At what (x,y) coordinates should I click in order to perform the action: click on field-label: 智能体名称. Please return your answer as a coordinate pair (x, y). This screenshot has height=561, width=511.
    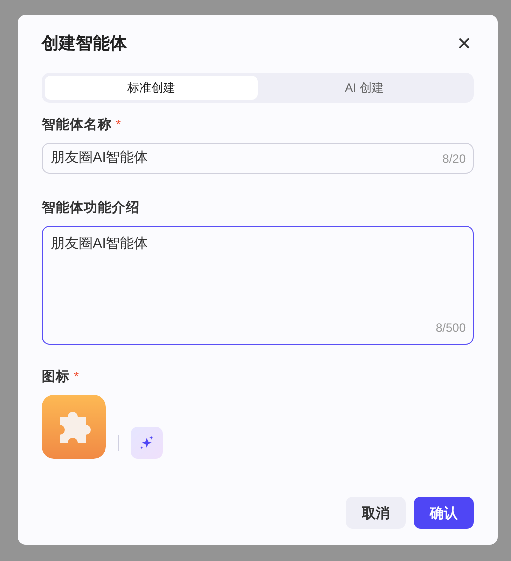
    Looking at the image, I should click on (77, 125).